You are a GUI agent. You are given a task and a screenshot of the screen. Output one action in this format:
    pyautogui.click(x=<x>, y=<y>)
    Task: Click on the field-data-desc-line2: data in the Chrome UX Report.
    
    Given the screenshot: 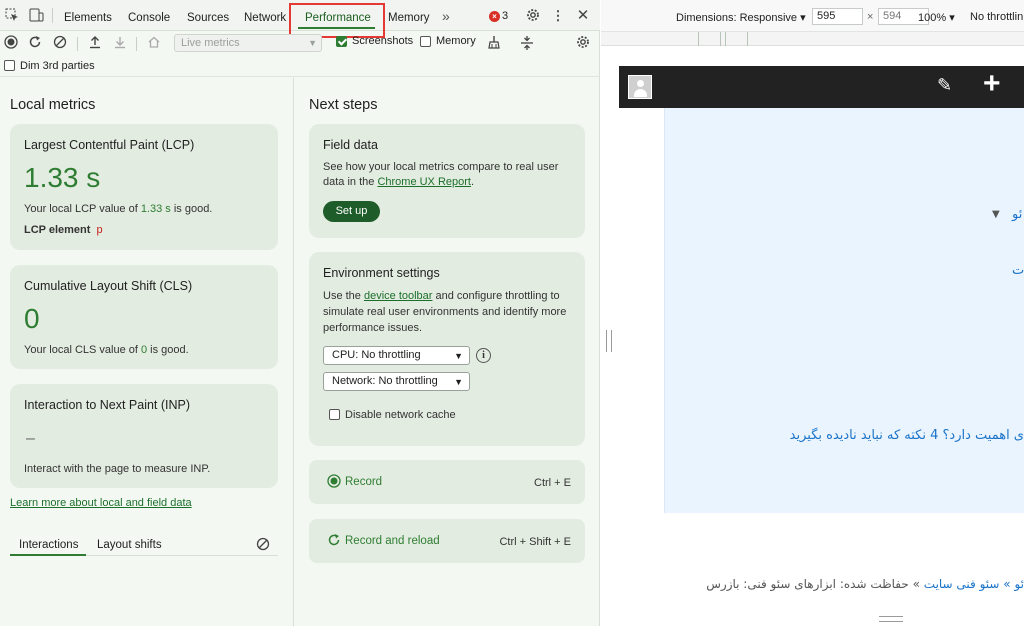 What is the action you would take?
    pyautogui.click(x=398, y=182)
    